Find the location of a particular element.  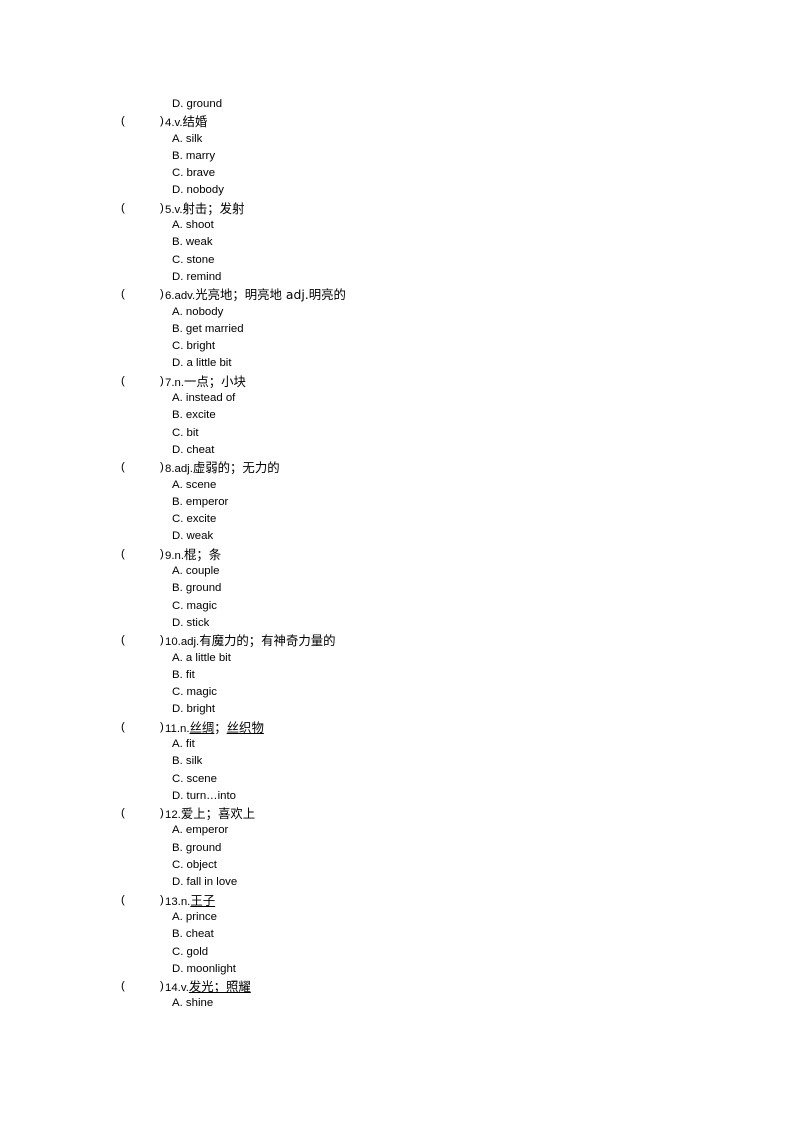

answer-option: B. fit is located at coordinates (397, 675).